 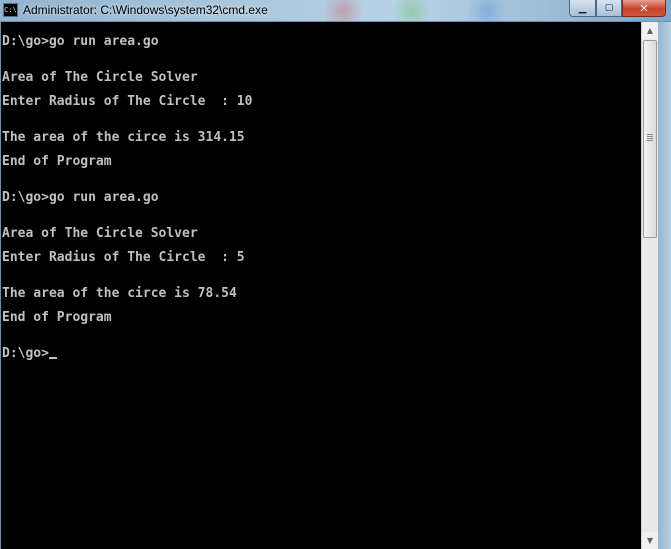 I want to click on console-prompt: D:\go>, so click(x=29, y=354).